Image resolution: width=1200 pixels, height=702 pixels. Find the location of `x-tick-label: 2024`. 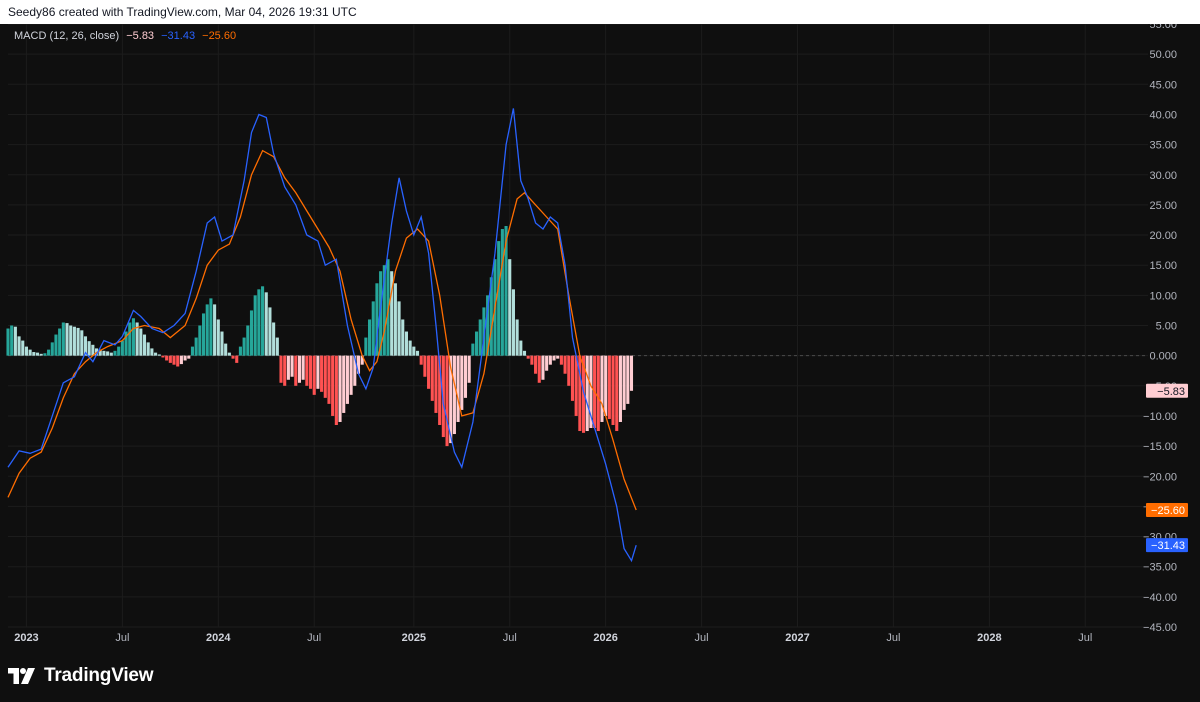

x-tick-label: 2024 is located at coordinates (218, 638).